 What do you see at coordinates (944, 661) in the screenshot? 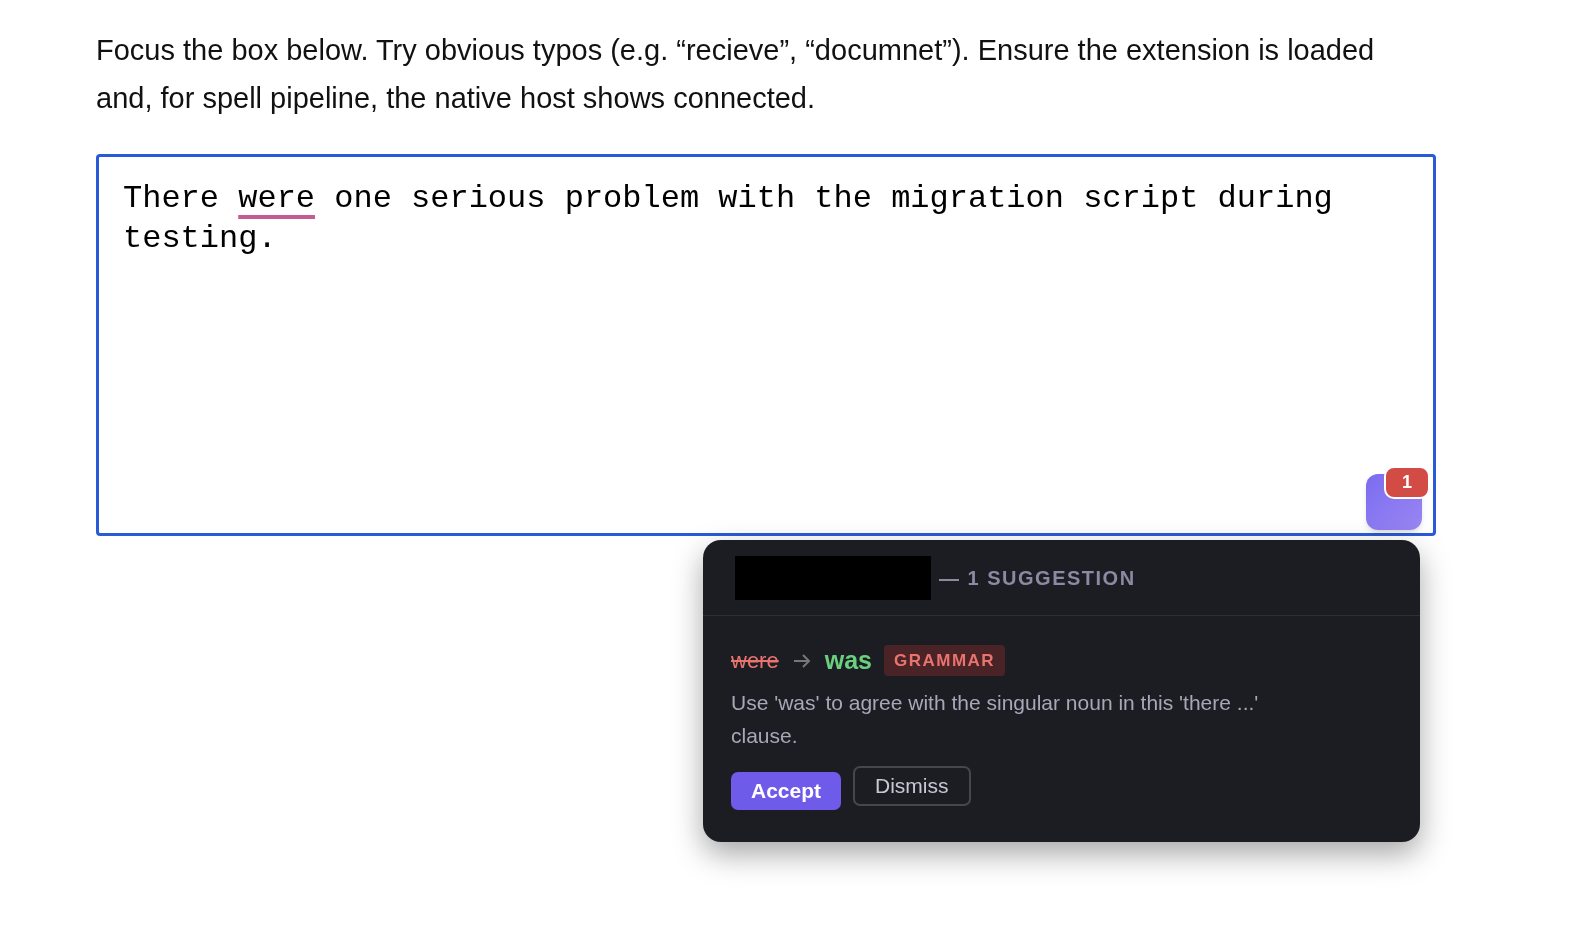
I see `category-tag: GRAMMAR` at bounding box center [944, 661].